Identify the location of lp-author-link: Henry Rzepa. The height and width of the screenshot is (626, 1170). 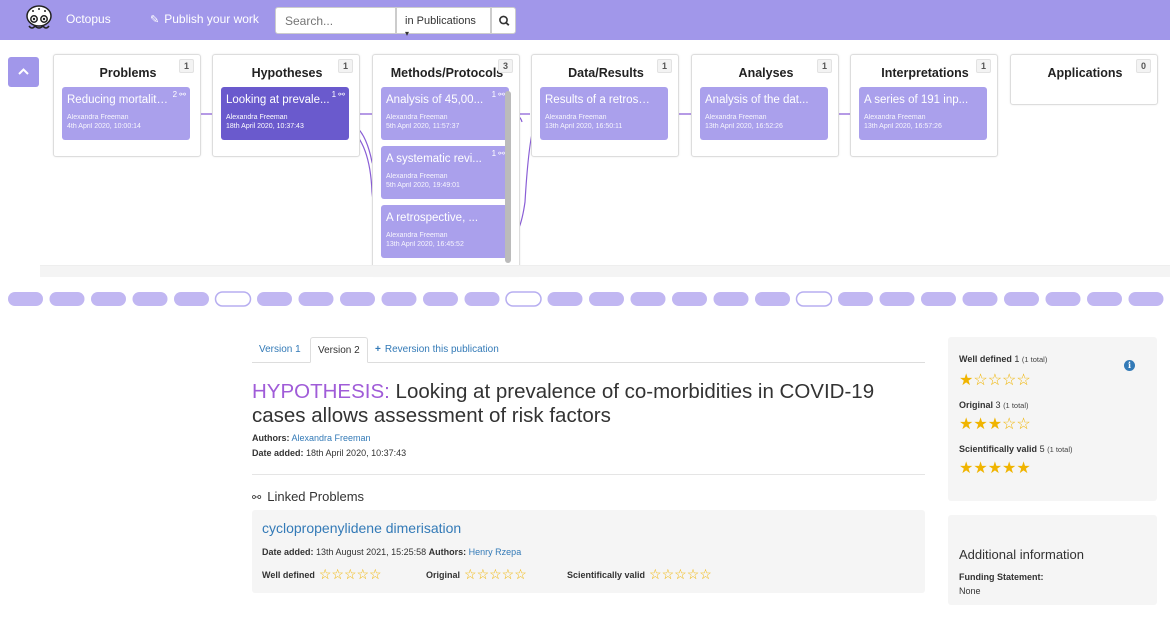
(495, 552).